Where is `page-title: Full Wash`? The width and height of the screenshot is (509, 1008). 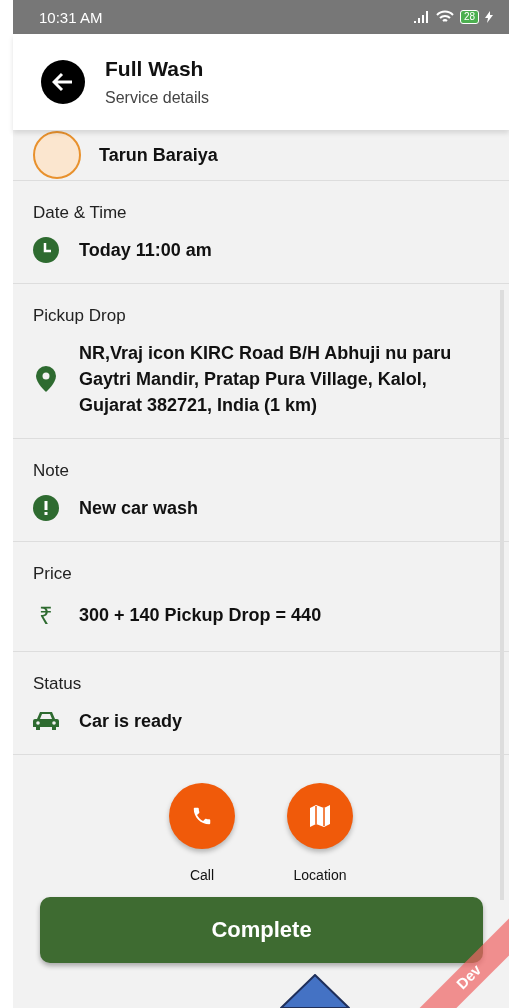
page-title: Full Wash is located at coordinates (155, 69).